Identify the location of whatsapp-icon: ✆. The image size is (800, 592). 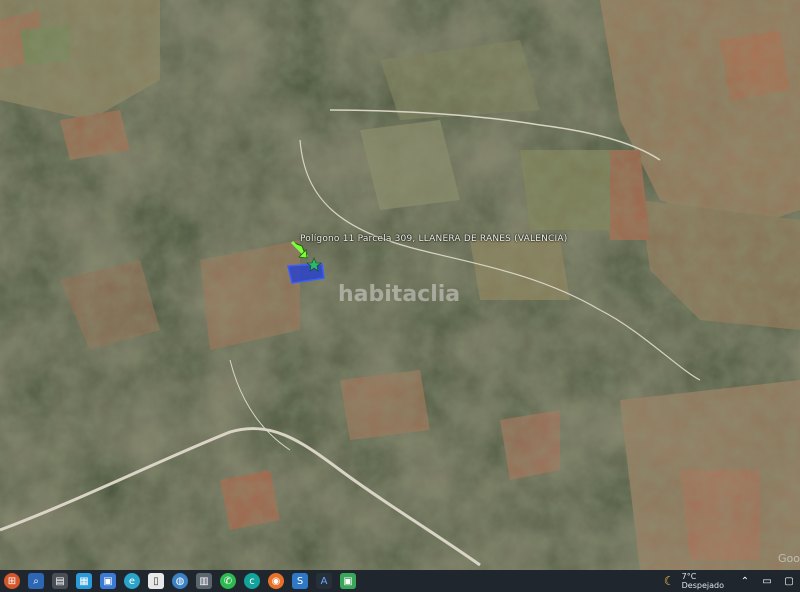
(228, 581).